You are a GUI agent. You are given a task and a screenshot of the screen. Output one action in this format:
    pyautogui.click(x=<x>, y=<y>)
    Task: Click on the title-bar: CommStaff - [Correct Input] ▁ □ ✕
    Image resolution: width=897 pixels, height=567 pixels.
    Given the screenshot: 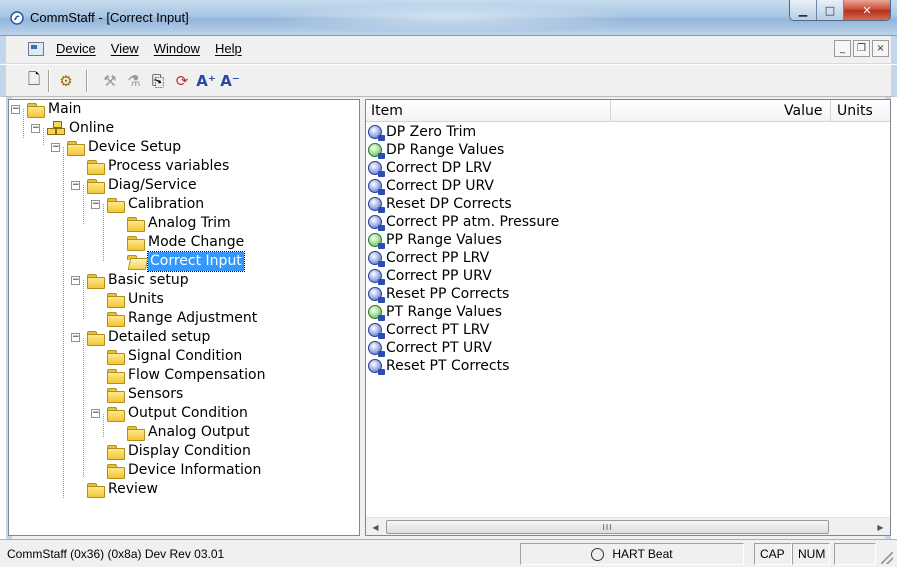 What is the action you would take?
    pyautogui.click(x=448, y=18)
    